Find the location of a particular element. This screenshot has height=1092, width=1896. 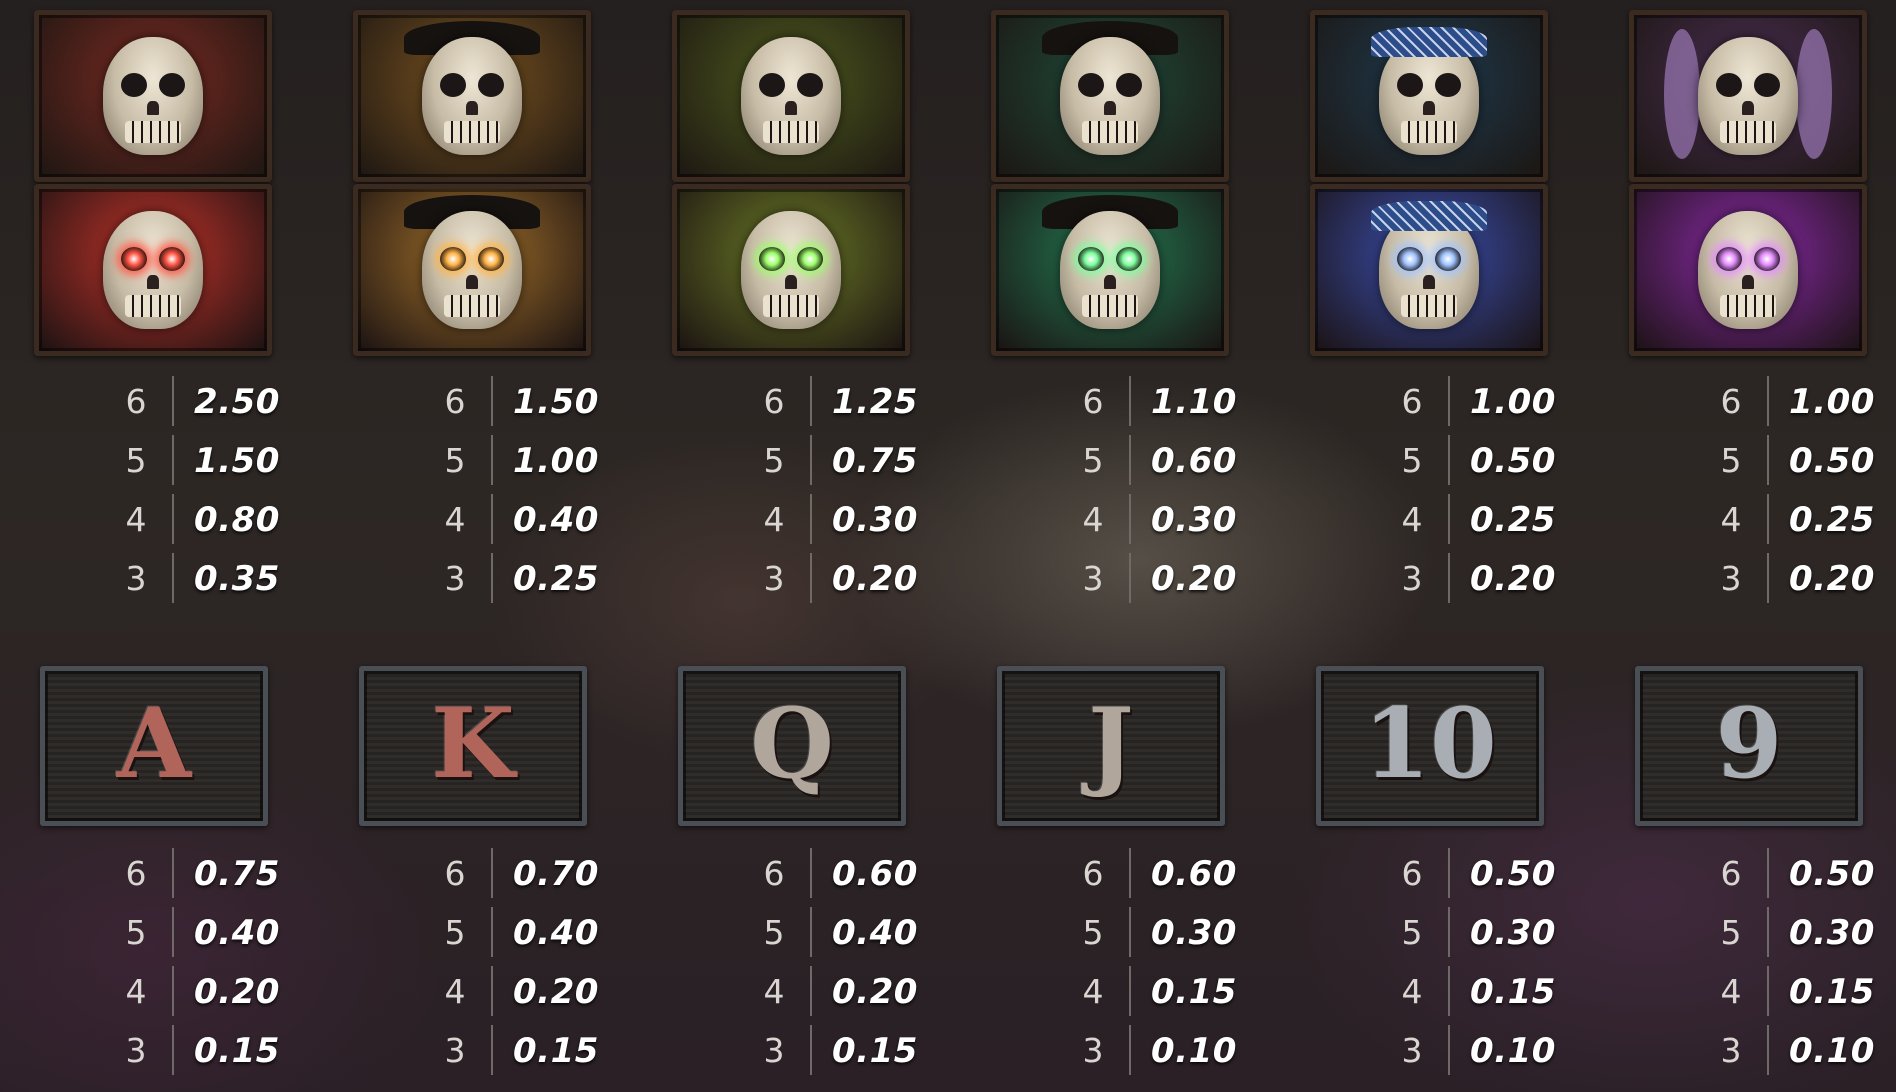

card-glyph: A is located at coordinates (154, 743).